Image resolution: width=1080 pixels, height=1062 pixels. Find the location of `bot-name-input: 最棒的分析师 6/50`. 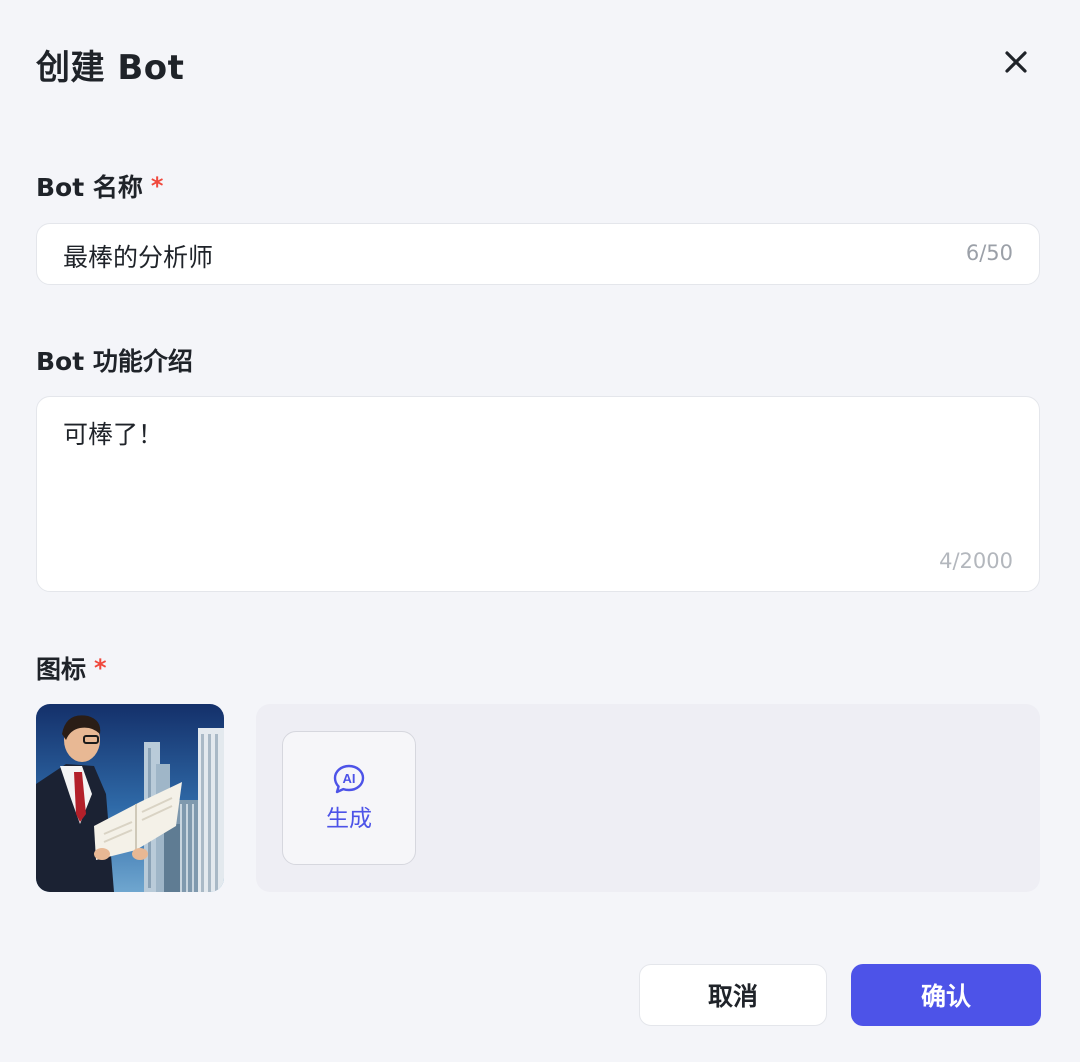

bot-name-input: 最棒的分析师 6/50 is located at coordinates (538, 254).